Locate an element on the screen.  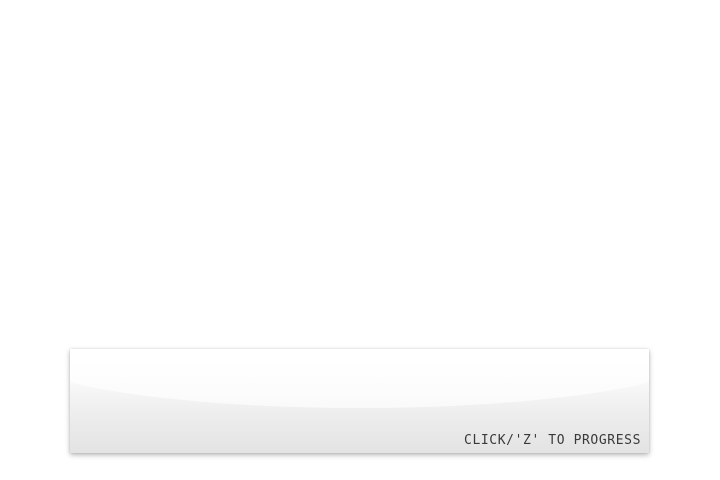
dialogue-sheen is located at coordinates (359, 378).